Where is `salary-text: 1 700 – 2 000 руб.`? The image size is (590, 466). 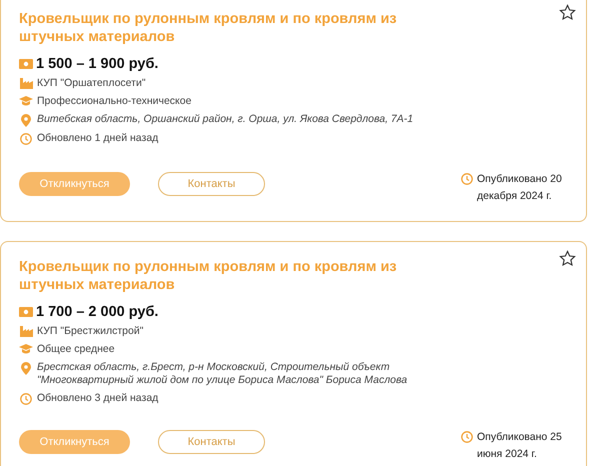 salary-text: 1 700 – 2 000 руб. is located at coordinates (97, 312).